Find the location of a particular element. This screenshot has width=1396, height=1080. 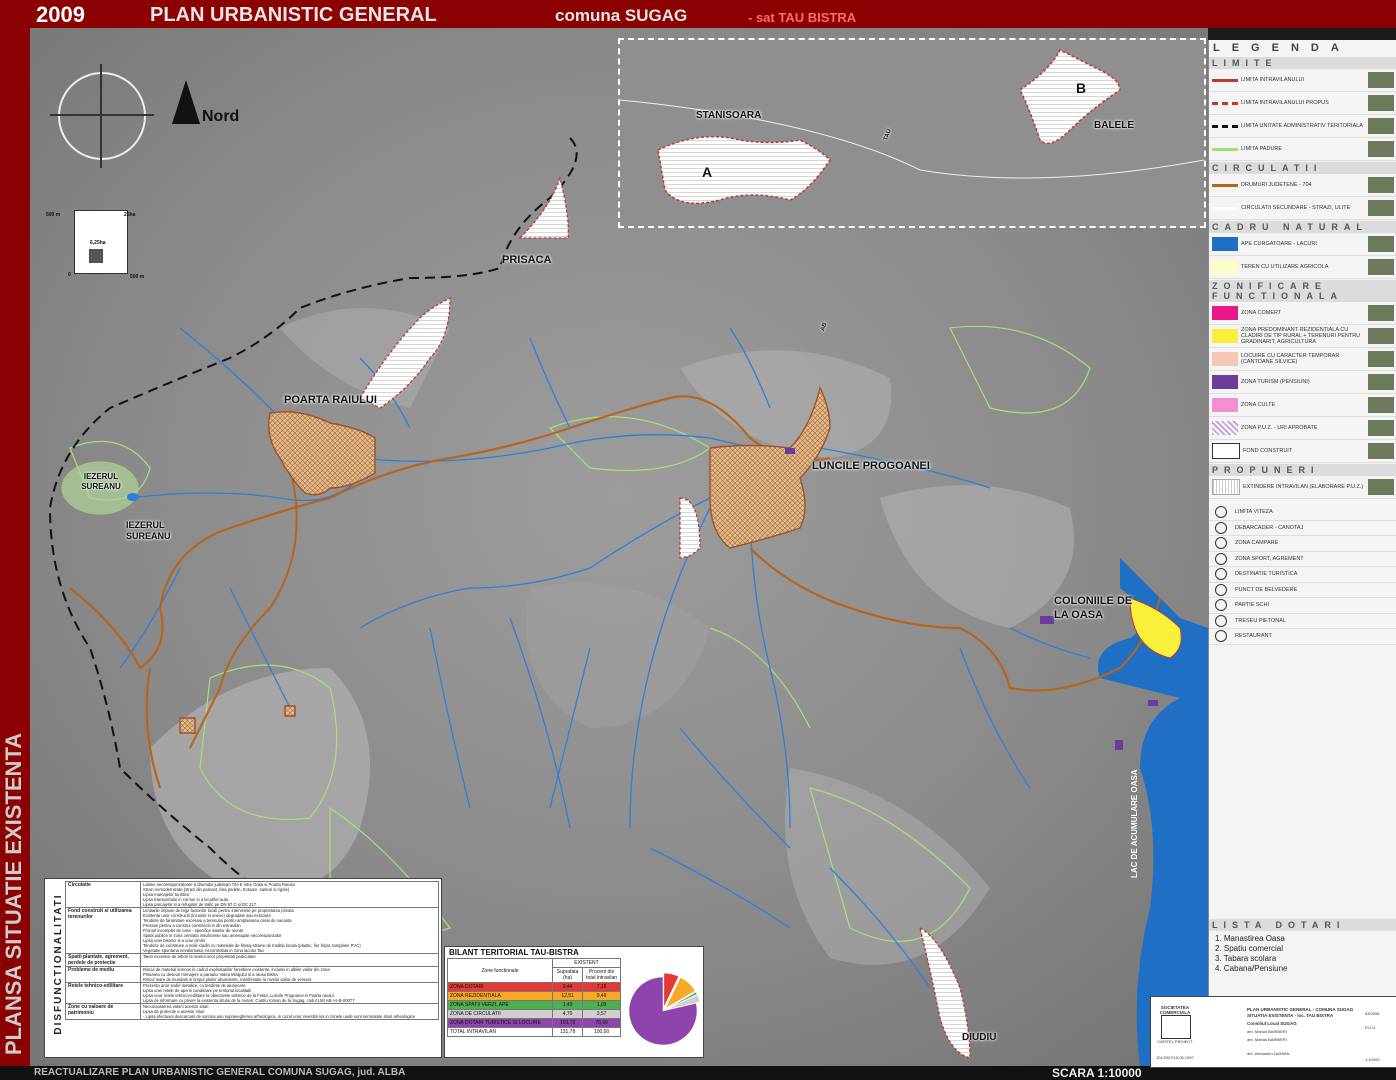

legend-label: ZONA P.U.Z. - URI APROBATE is located at coordinates (1279, 428).